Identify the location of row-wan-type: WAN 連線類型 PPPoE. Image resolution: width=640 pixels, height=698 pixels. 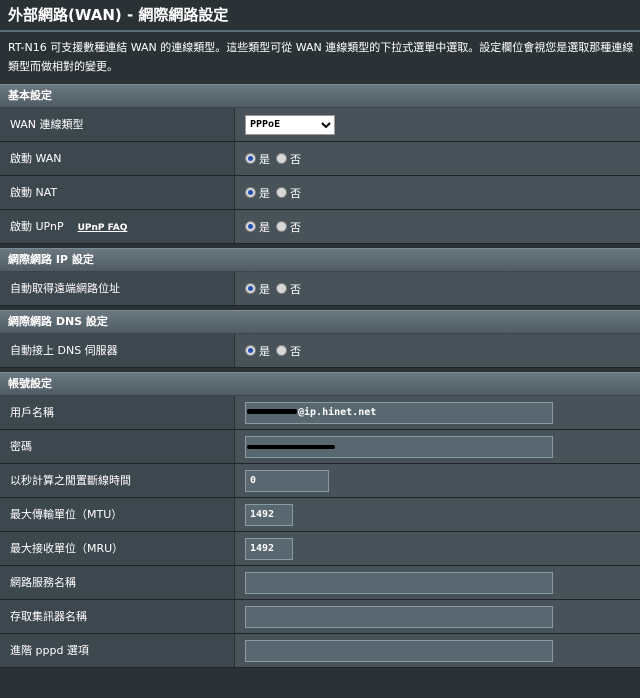
(320, 125).